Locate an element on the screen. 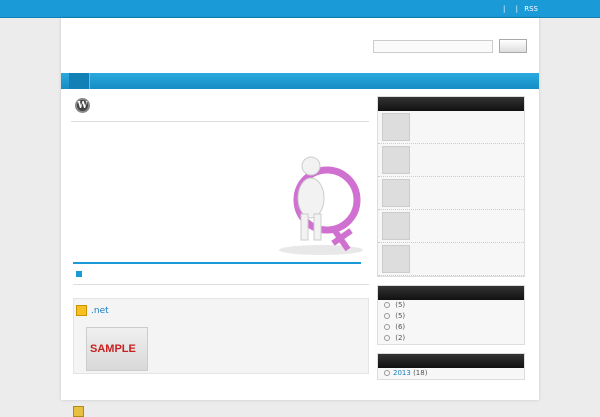  divider is located at coordinates (217, 263).